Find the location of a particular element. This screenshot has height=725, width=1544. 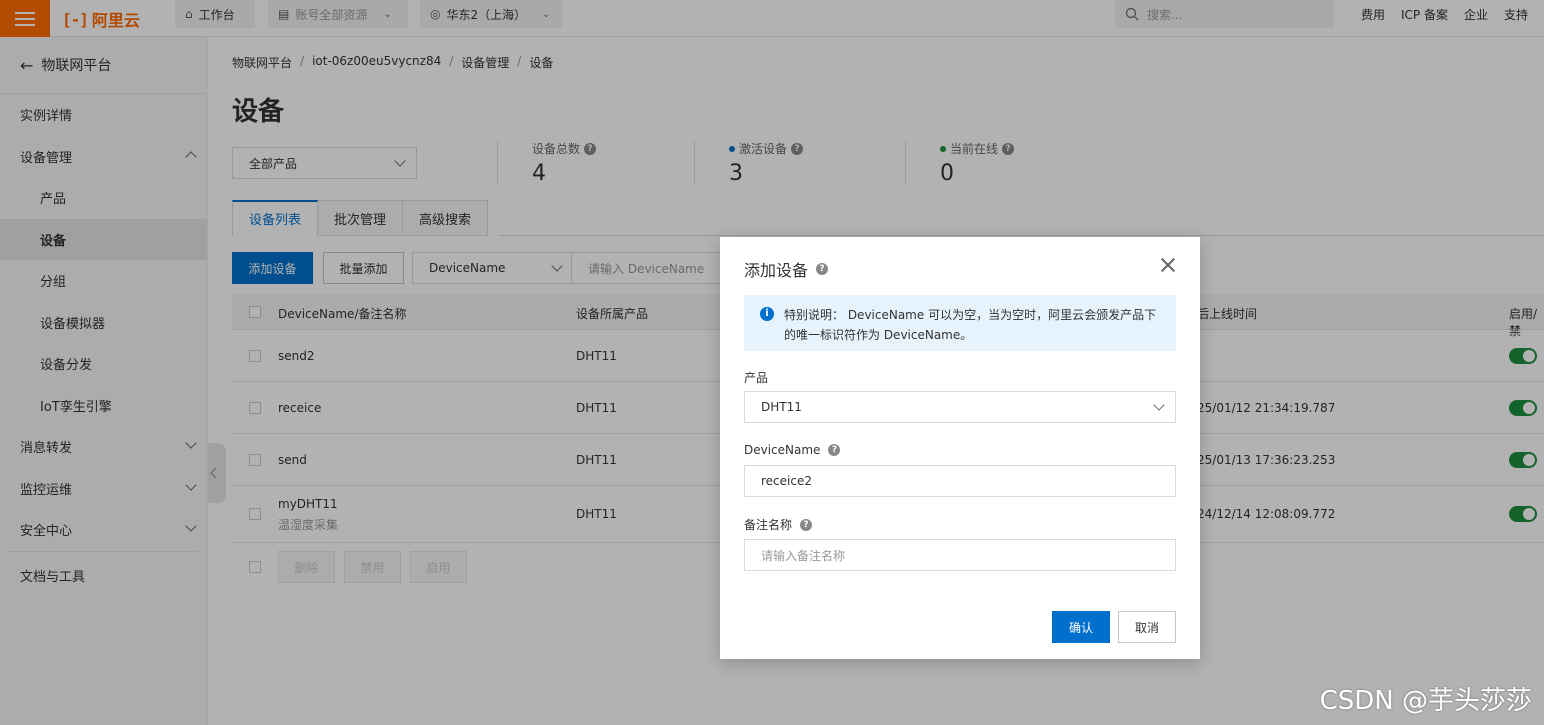

confirm-button: 确认 is located at coordinates (1081, 627).